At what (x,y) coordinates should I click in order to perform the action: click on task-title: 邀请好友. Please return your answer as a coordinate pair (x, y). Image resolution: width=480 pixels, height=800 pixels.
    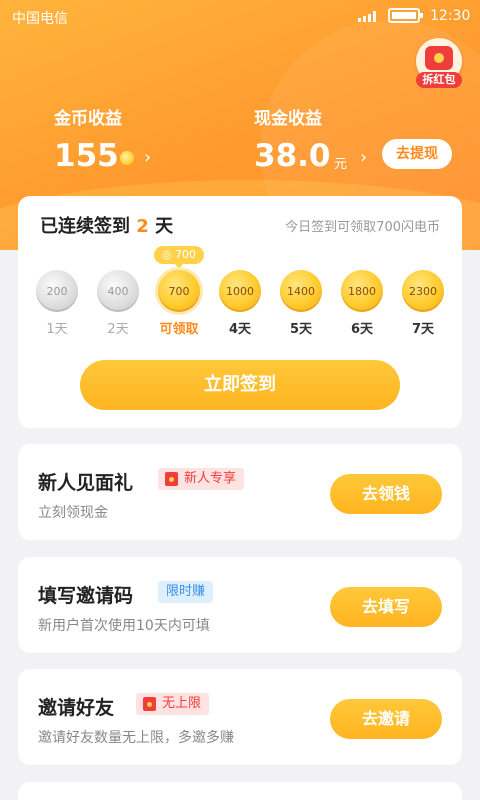
    Looking at the image, I should click on (76, 708).